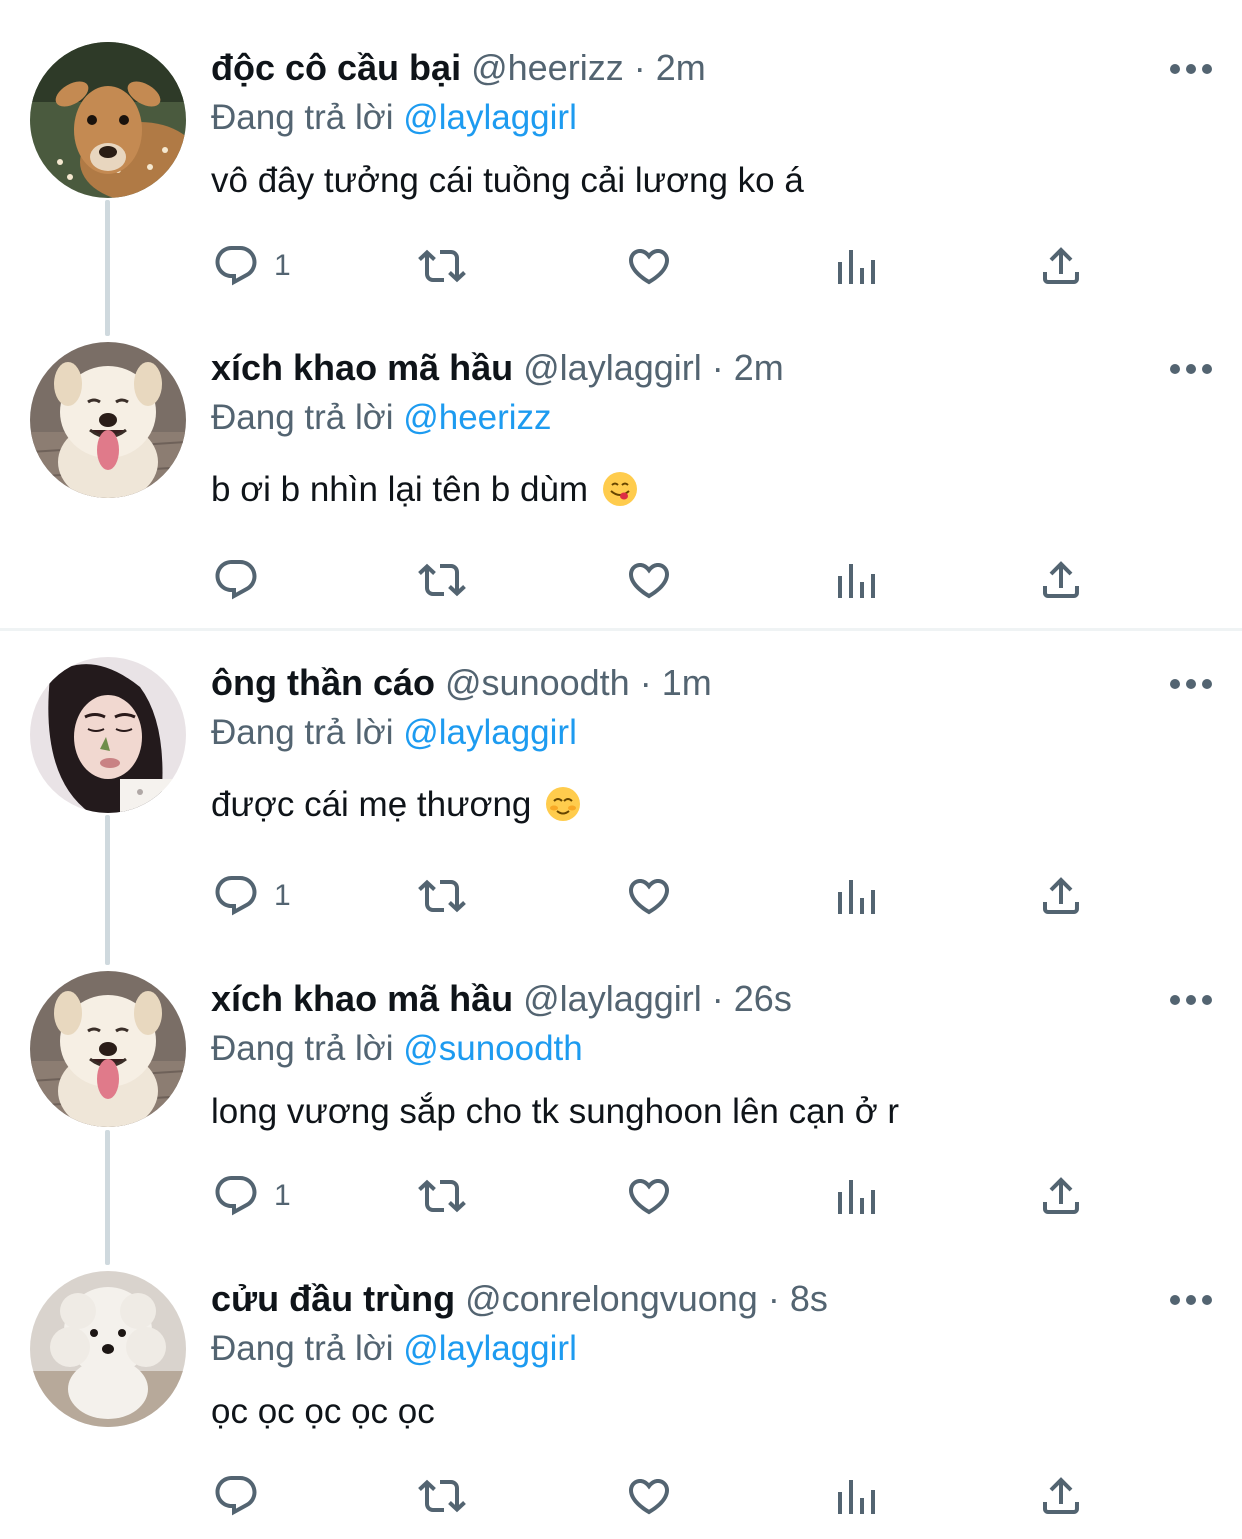  What do you see at coordinates (537, 682) in the screenshot?
I see `user-handle: @sunoodth` at bounding box center [537, 682].